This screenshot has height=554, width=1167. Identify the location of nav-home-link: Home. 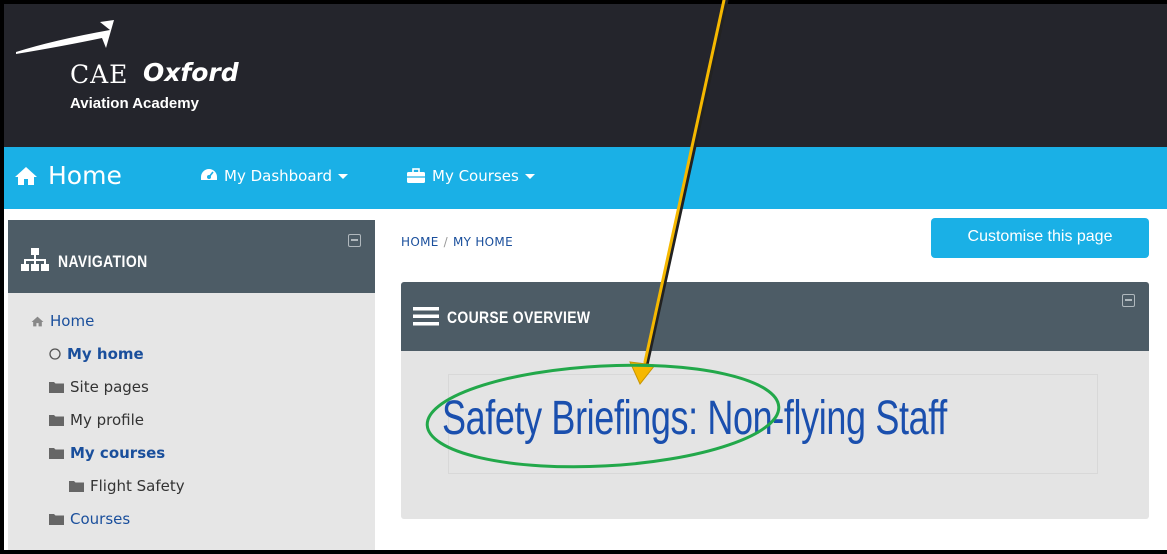
(68, 175).